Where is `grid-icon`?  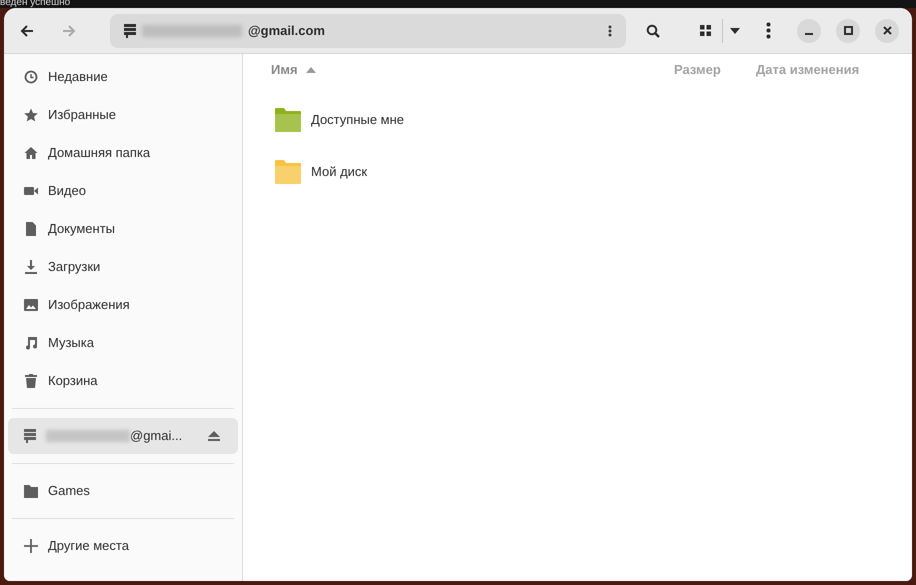 grid-icon is located at coordinates (705, 30).